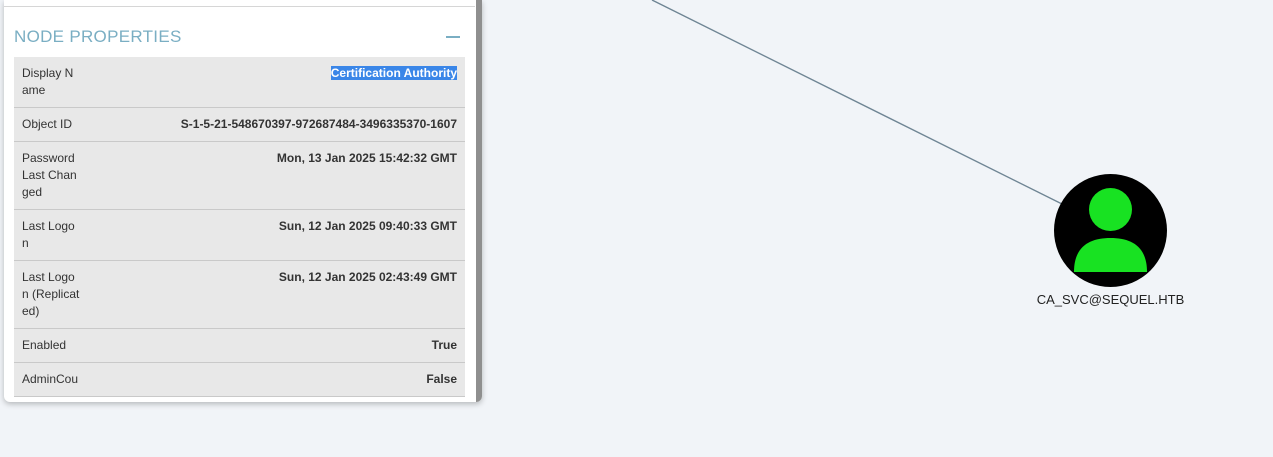 The height and width of the screenshot is (457, 1273). What do you see at coordinates (47, 124) in the screenshot?
I see `property-key: Object ID` at bounding box center [47, 124].